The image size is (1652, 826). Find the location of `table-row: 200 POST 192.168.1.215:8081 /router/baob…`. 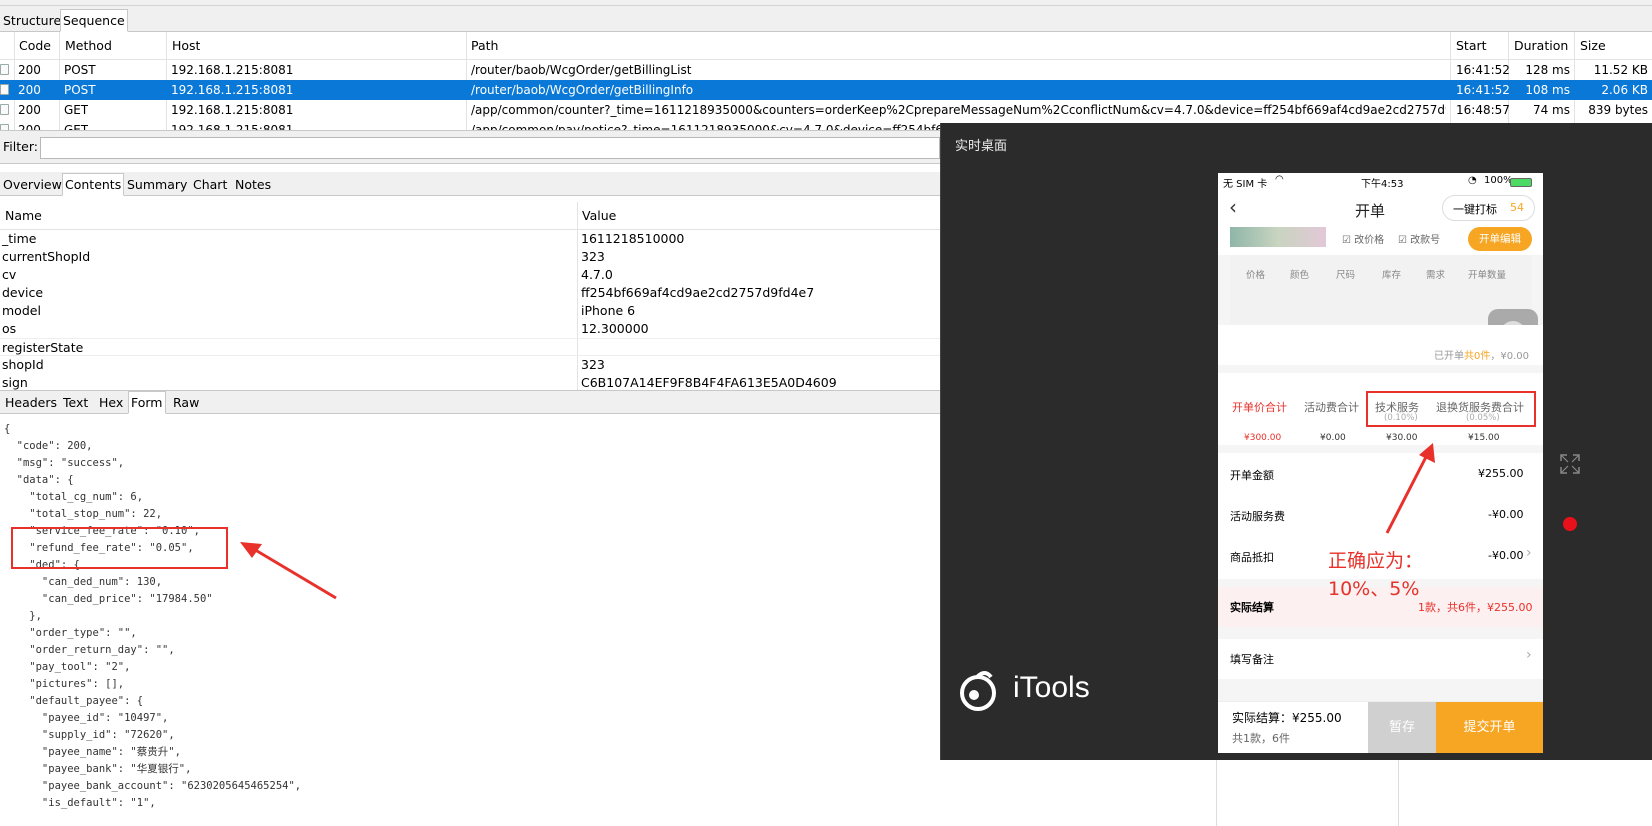

table-row: 200 POST 192.168.1.215:8081 /router/baob… is located at coordinates (826, 70).